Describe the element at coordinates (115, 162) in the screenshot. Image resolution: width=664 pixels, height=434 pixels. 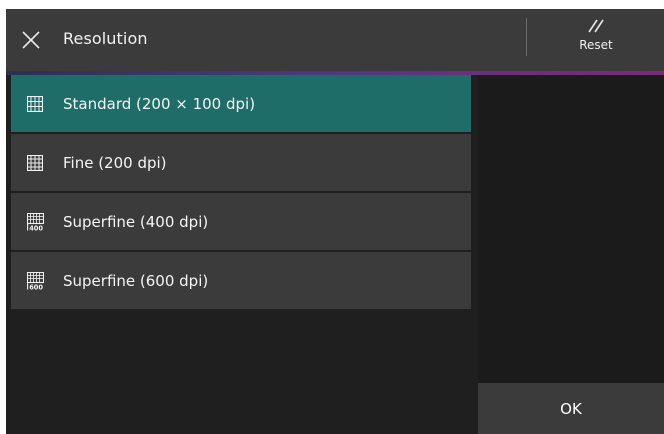
I see `option-label: Fine (200 dpi)` at that location.